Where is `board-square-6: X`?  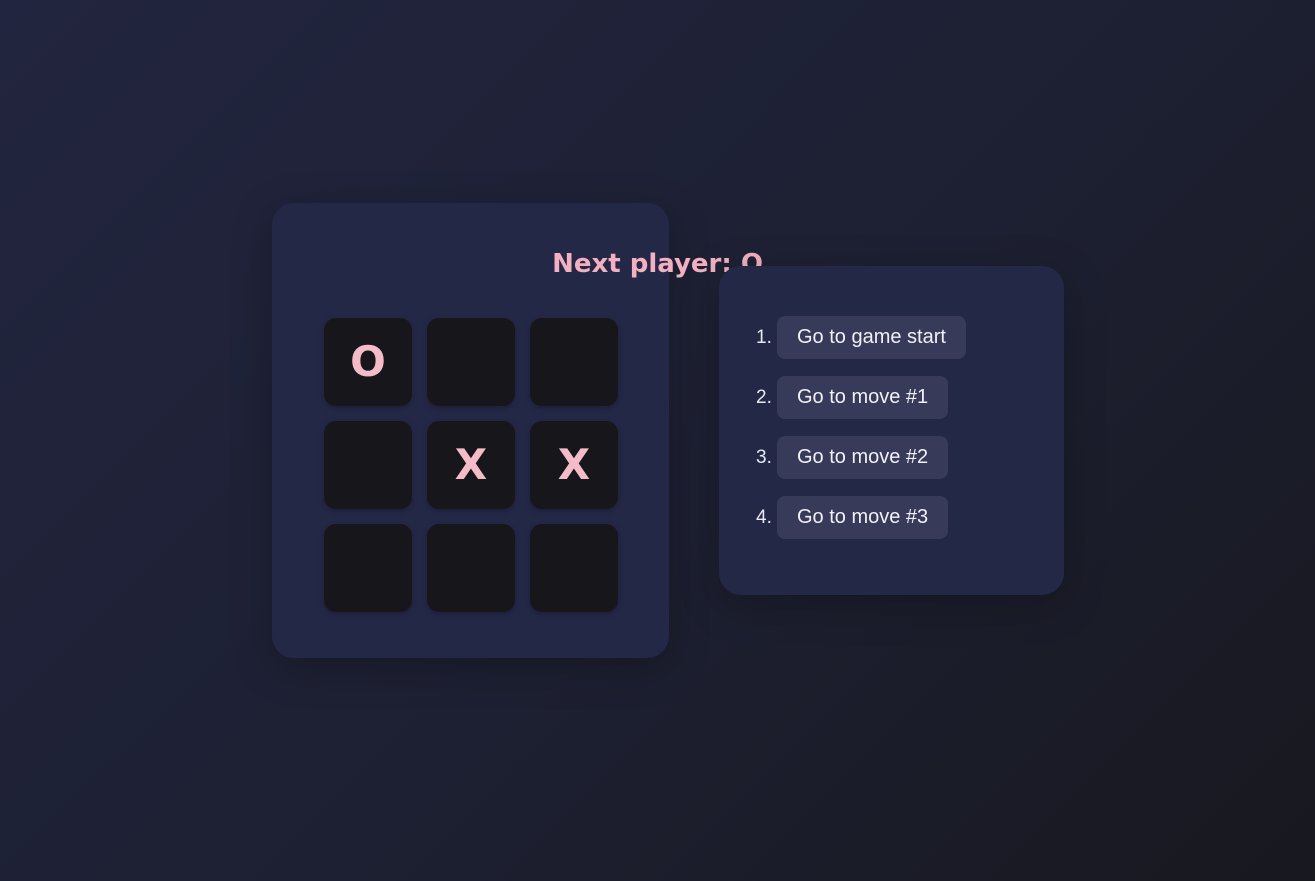
board-square-6: X is located at coordinates (574, 465).